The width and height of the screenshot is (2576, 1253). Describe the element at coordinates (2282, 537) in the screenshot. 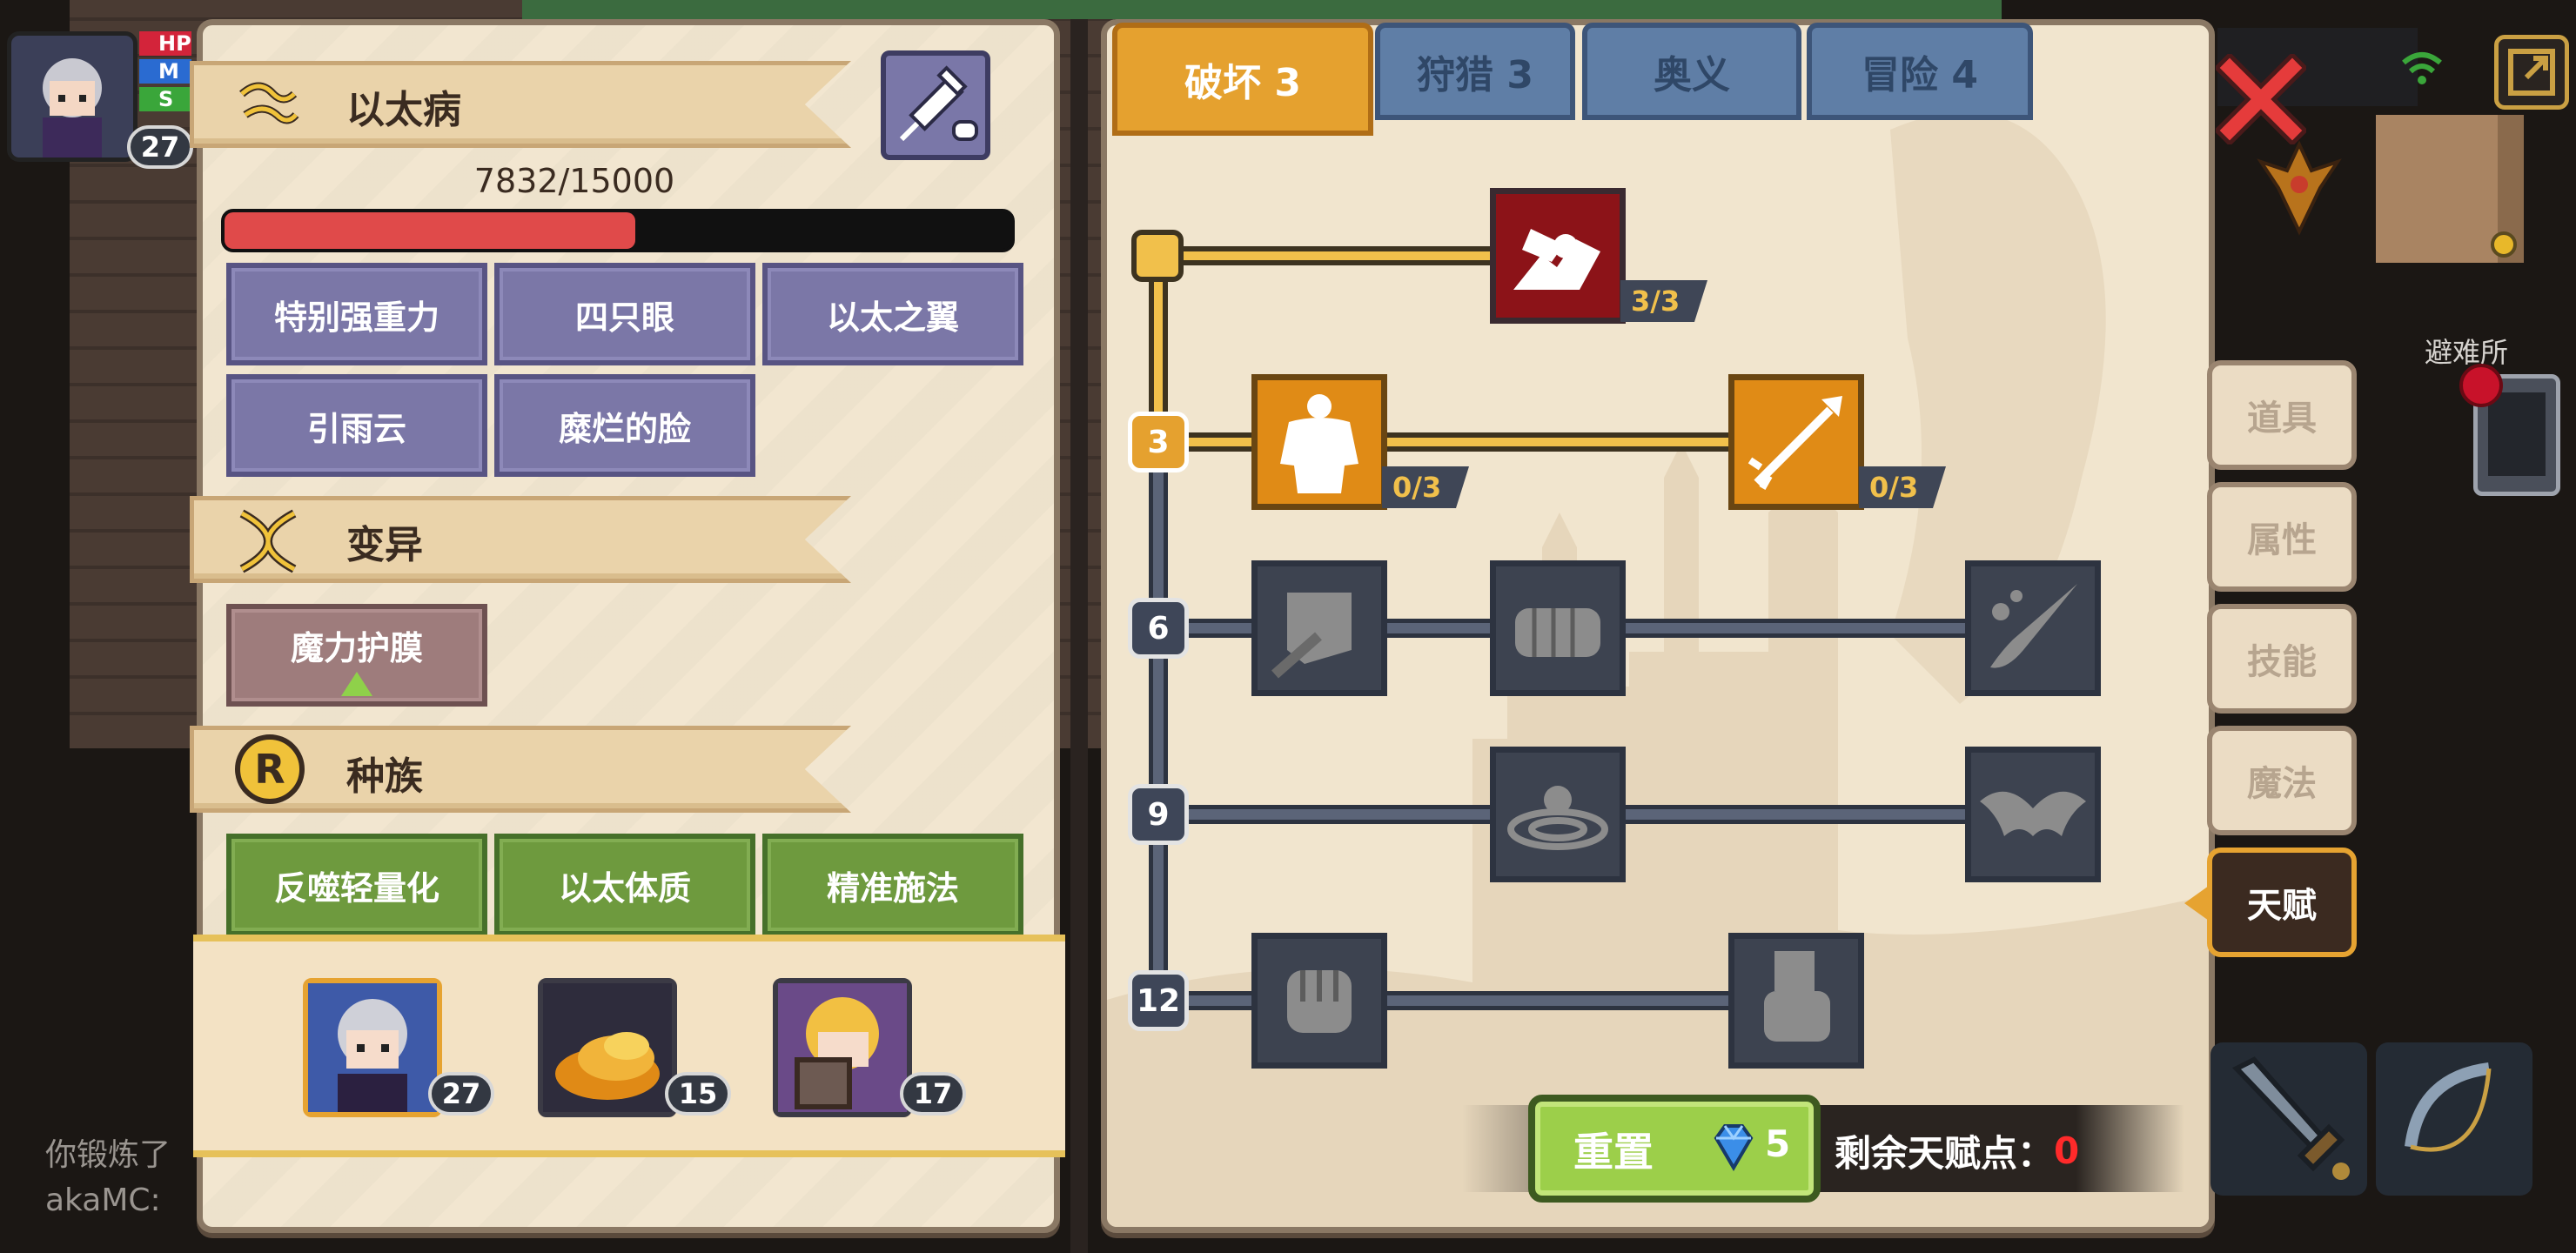

I see `side-tab-attributes: 属性` at that location.